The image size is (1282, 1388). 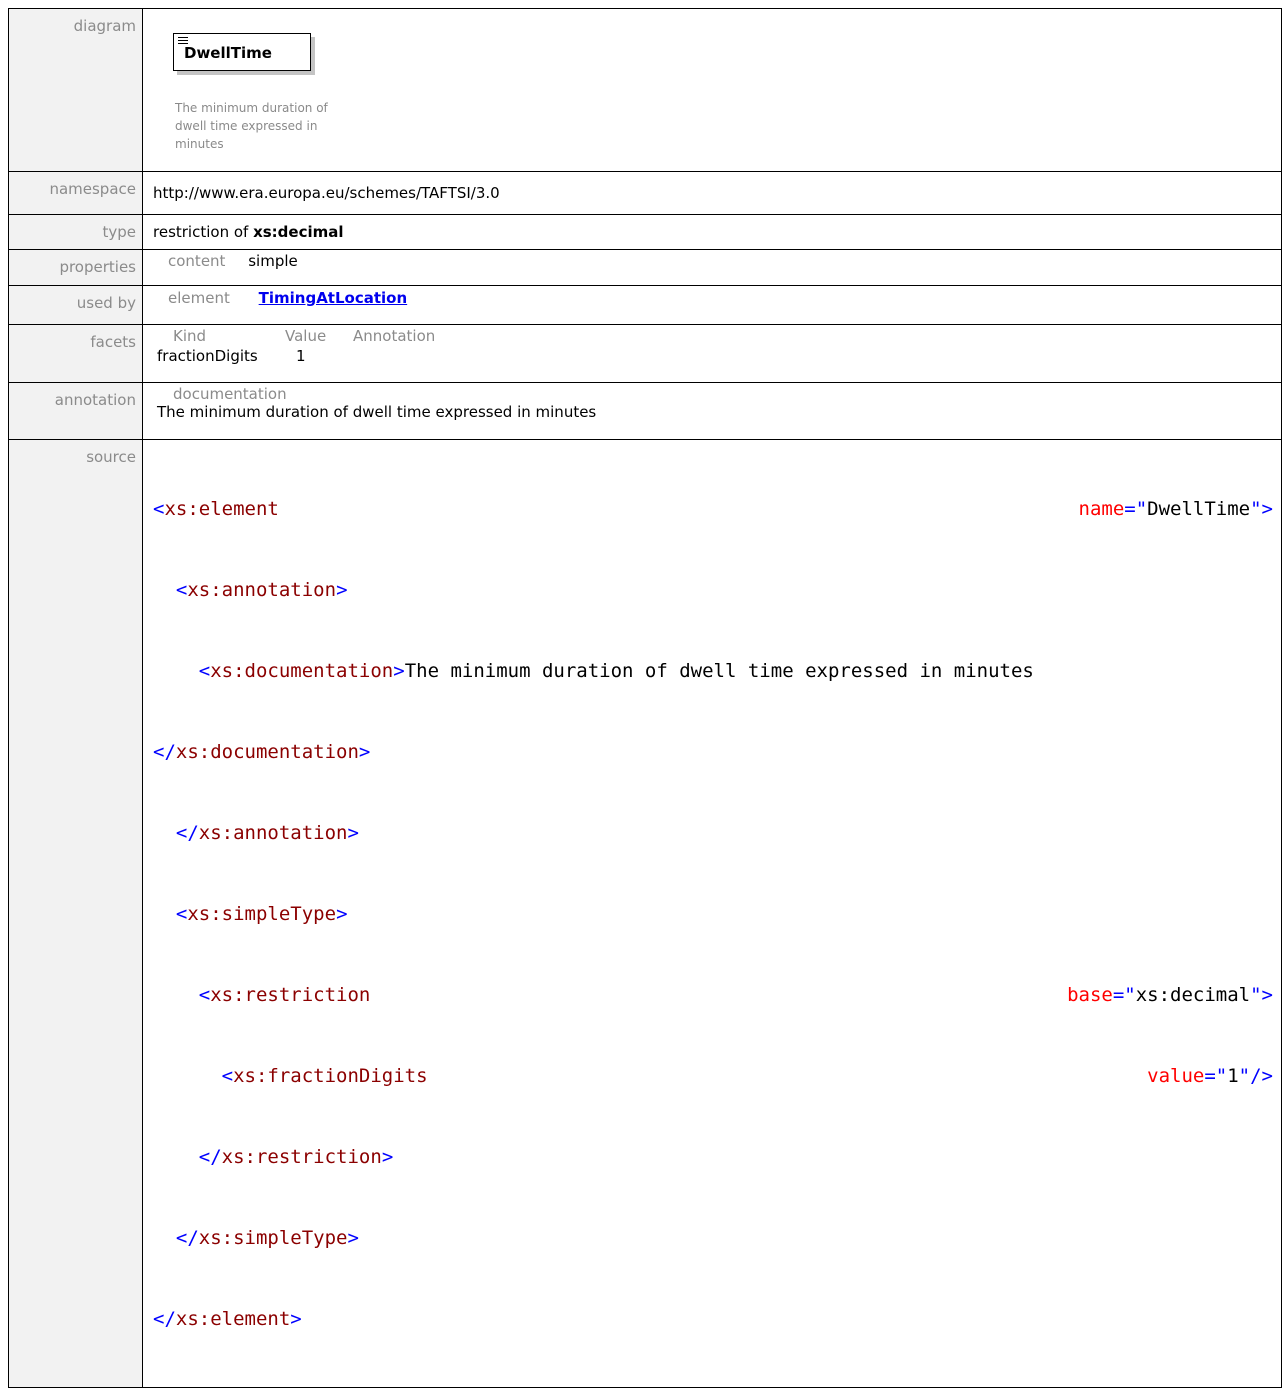 I want to click on source-line: </xs:element>, so click(x=227, y=1319).